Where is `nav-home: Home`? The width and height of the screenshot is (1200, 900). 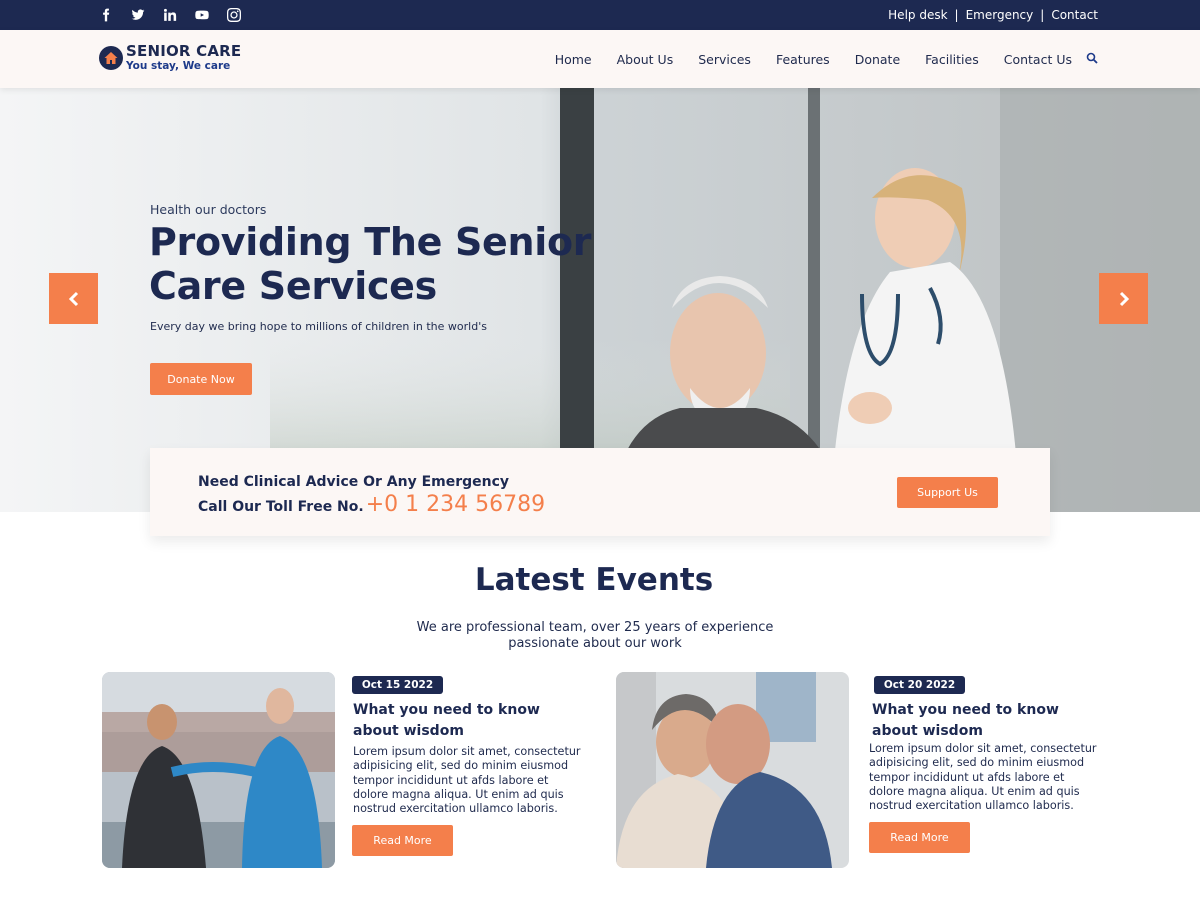
nav-home: Home is located at coordinates (573, 59).